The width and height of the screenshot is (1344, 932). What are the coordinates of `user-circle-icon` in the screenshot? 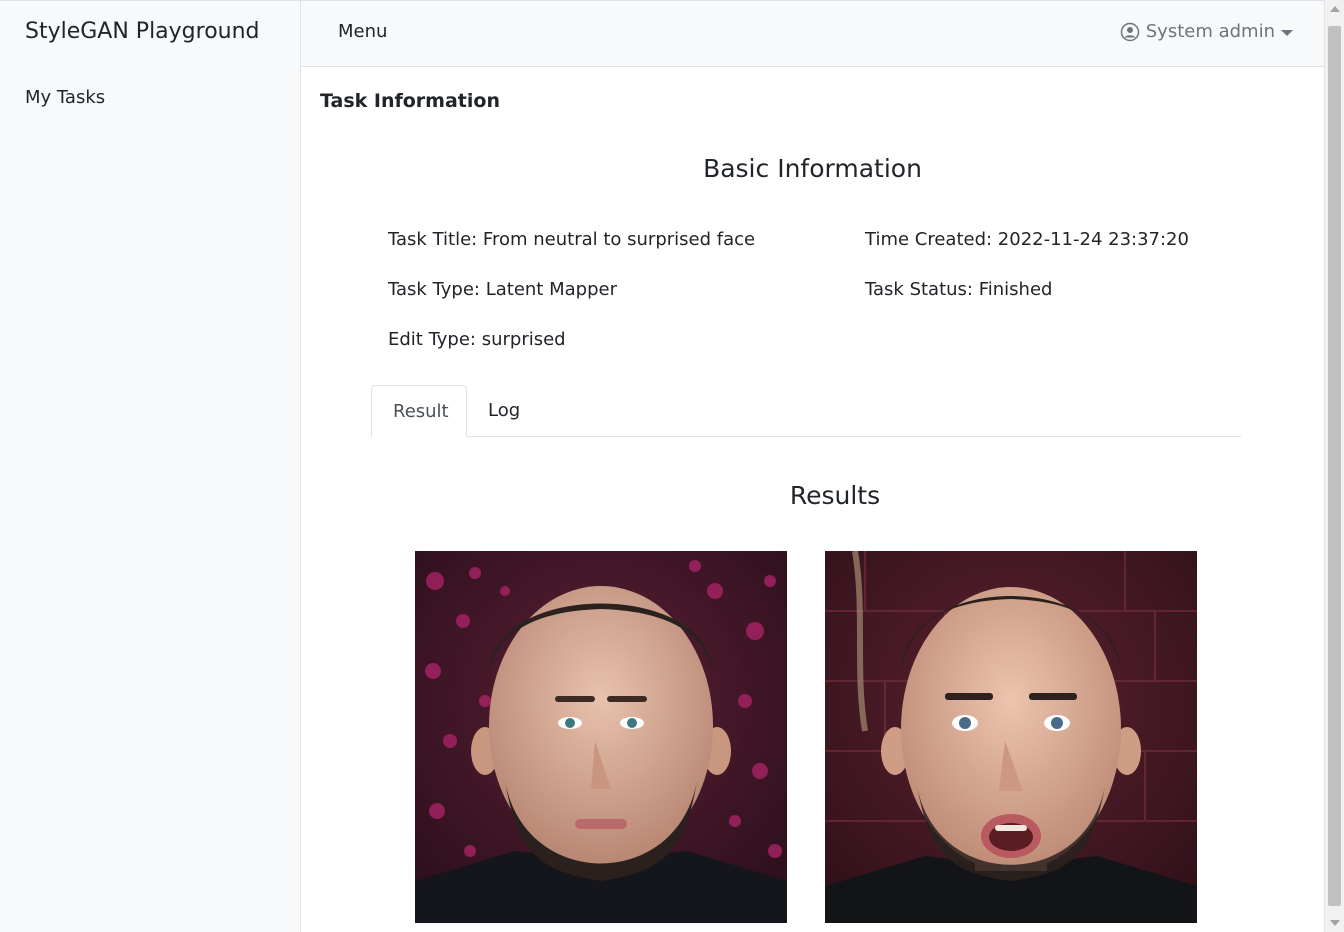 It's located at (1130, 32).